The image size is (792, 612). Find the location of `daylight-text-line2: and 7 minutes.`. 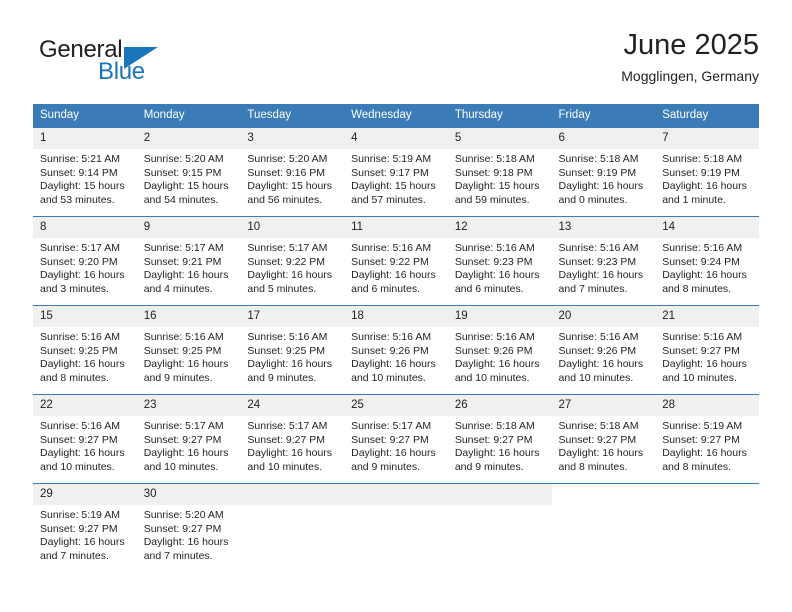

daylight-text-line2: and 7 minutes. is located at coordinates (178, 555).